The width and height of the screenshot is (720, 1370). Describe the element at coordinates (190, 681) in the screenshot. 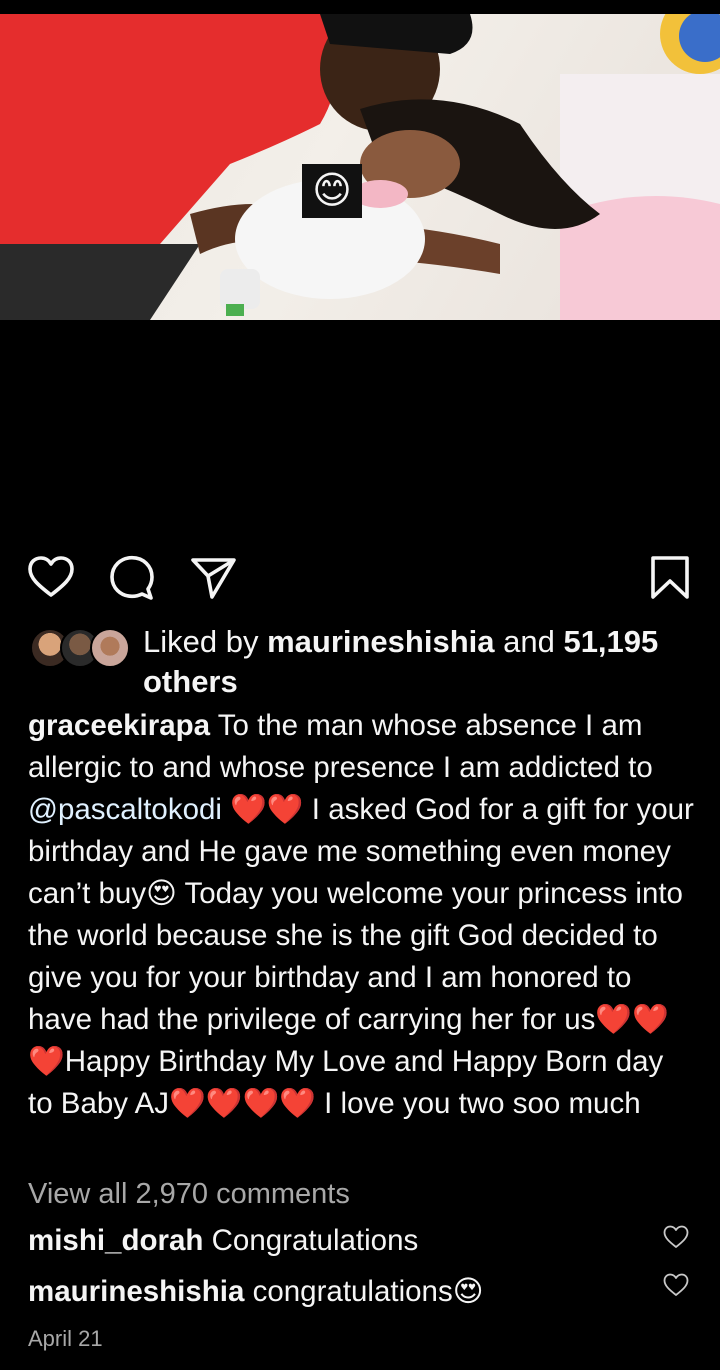

I see `likes-suffix: others` at that location.